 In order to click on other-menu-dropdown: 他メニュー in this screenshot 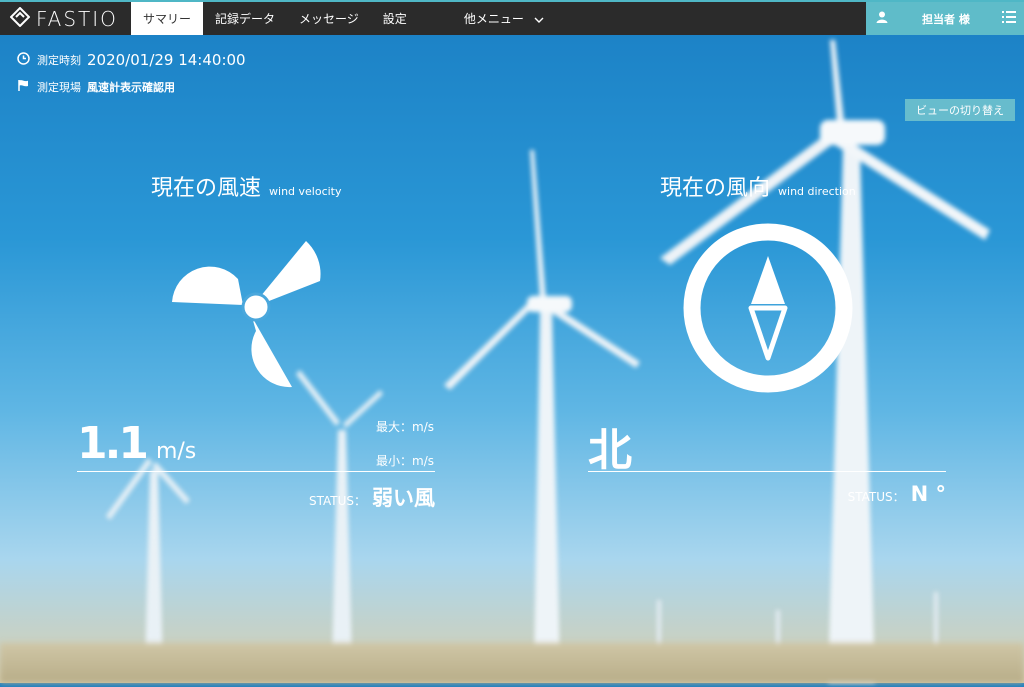, I will do `click(504, 18)`.